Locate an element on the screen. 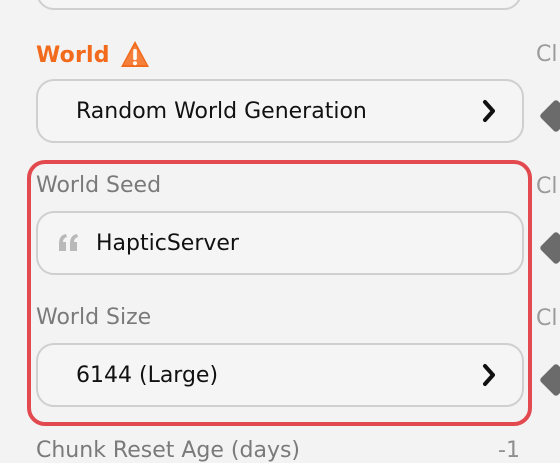 The width and height of the screenshot is (560, 463). warning-icon is located at coordinates (135, 55).